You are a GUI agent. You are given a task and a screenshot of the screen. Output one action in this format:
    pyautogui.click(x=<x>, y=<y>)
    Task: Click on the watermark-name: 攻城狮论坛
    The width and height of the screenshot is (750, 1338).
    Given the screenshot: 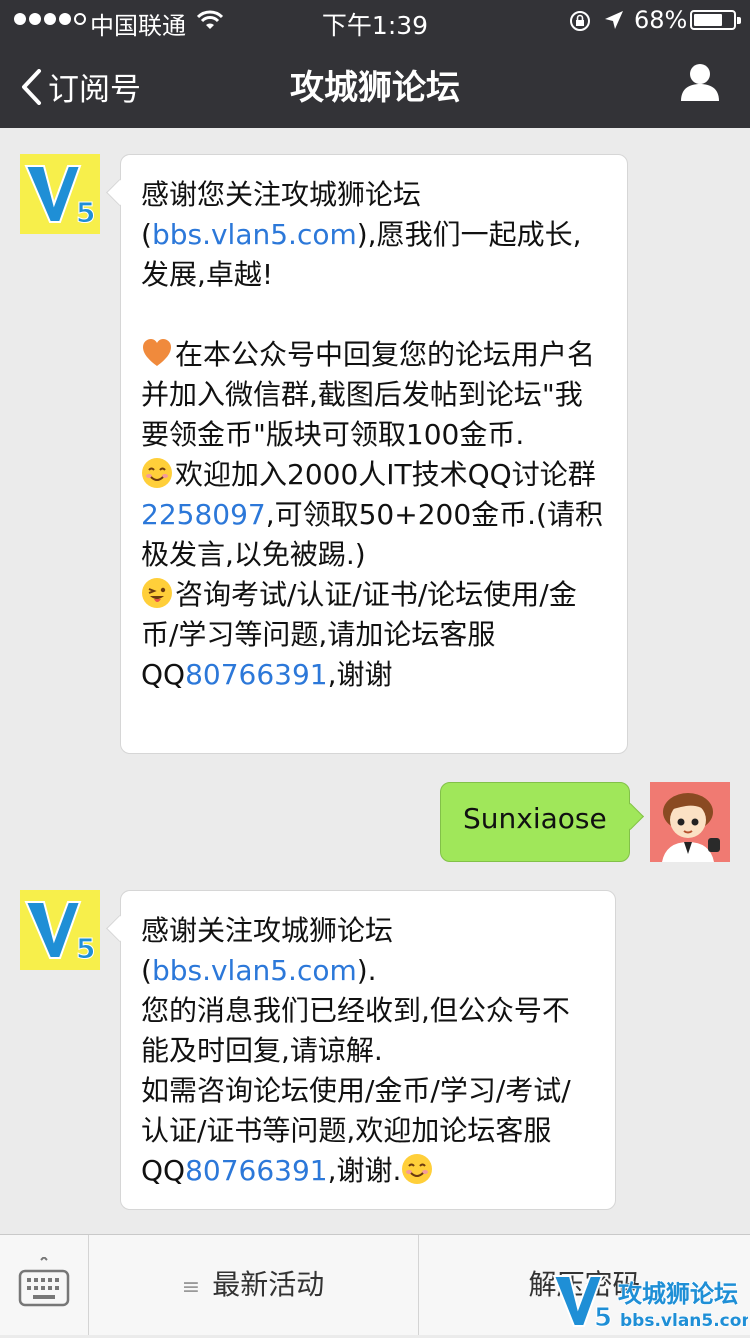 What is the action you would take?
    pyautogui.click(x=678, y=1294)
    